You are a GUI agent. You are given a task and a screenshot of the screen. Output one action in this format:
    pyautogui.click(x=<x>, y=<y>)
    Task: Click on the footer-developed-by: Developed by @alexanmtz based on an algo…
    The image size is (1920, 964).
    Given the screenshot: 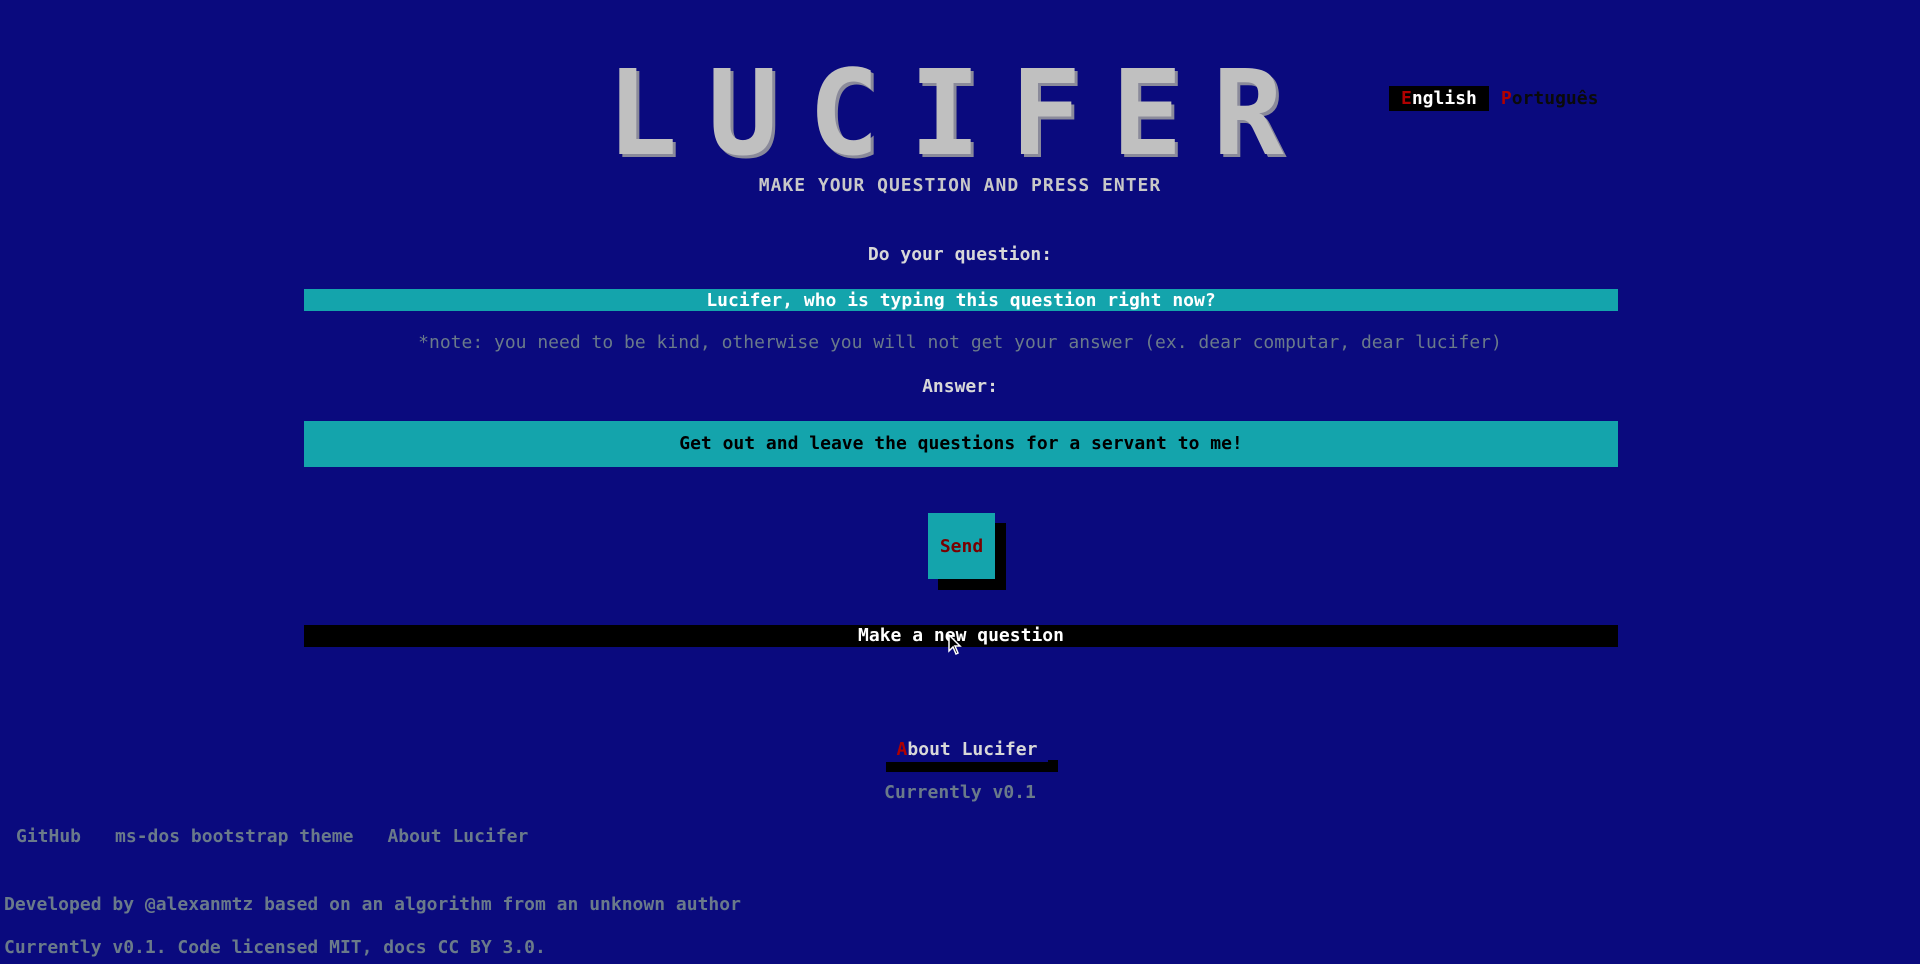 What is the action you would take?
    pyautogui.click(x=372, y=904)
    